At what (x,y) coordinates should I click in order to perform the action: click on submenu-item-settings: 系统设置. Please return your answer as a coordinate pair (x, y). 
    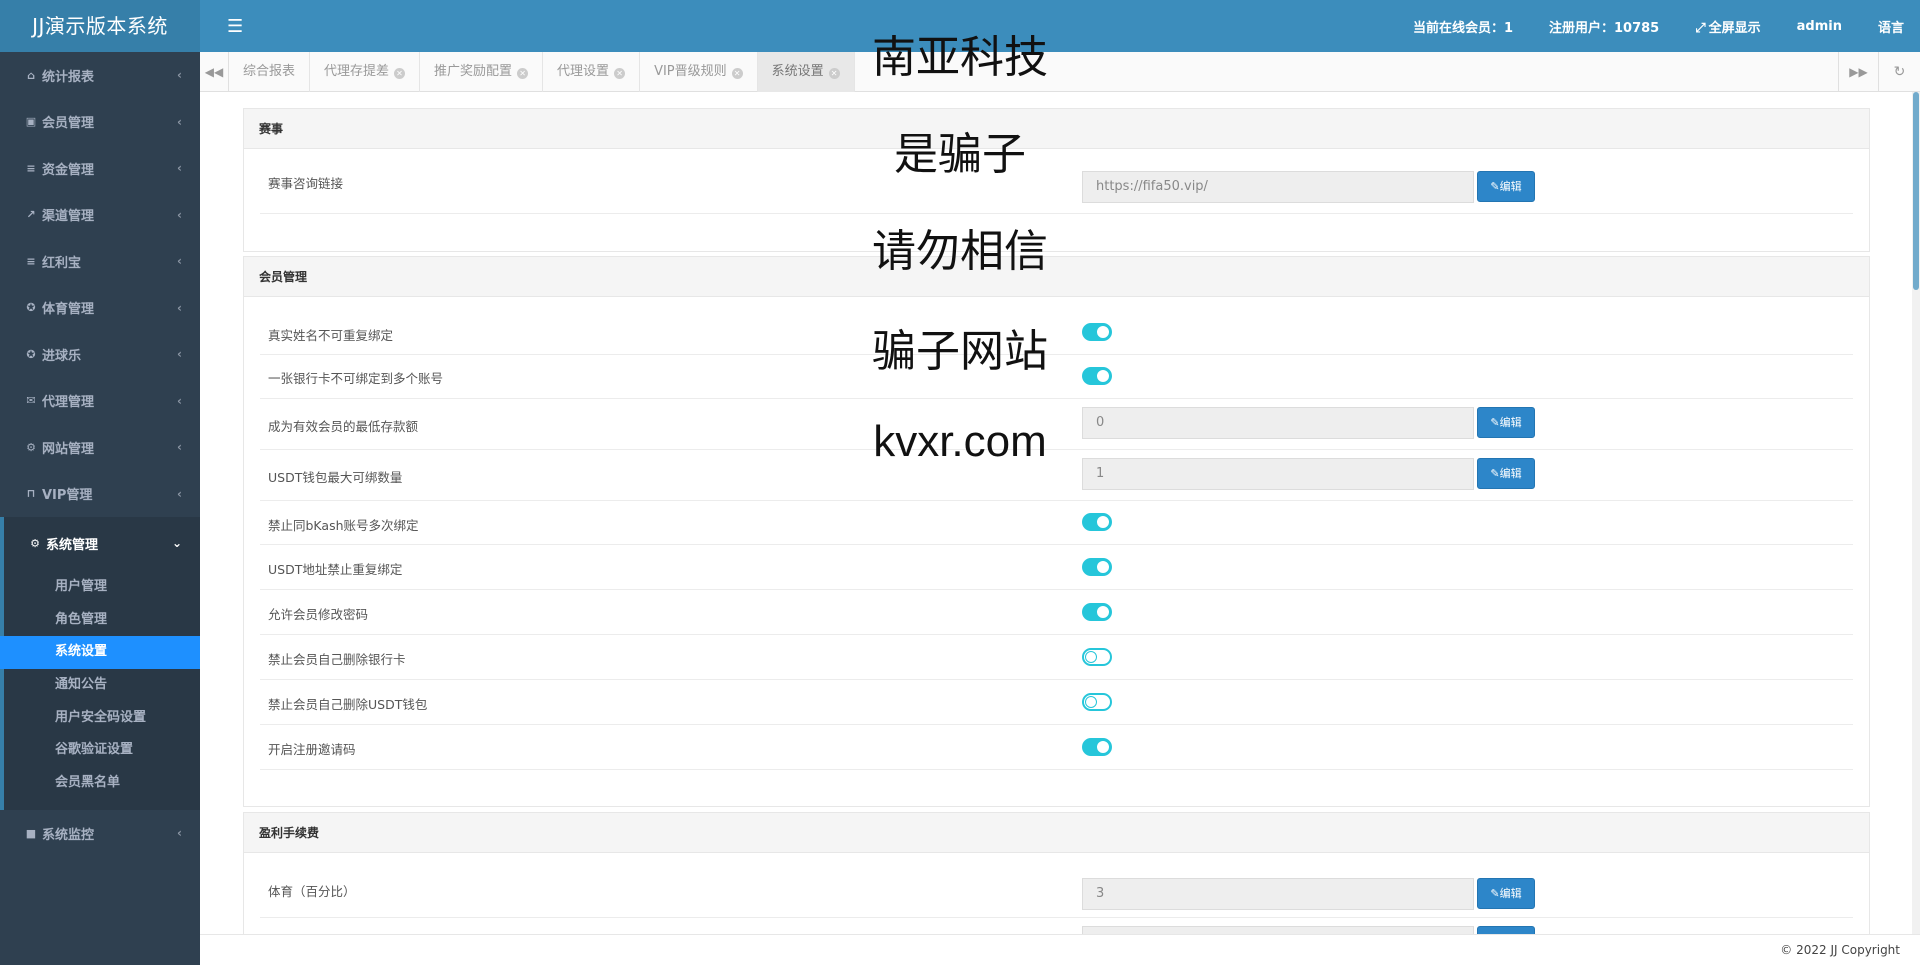
    Looking at the image, I should click on (100, 653).